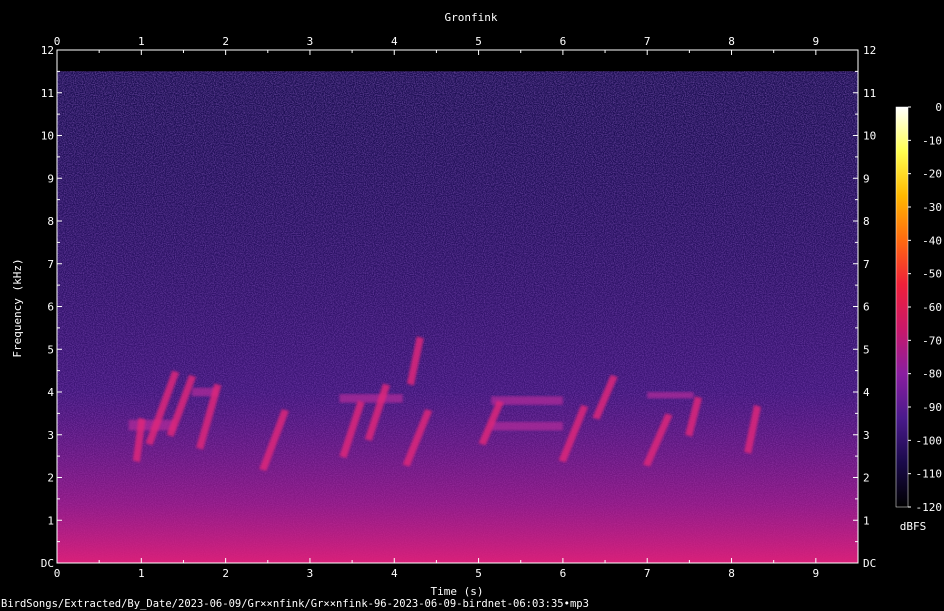 The image size is (944, 611). Describe the element at coordinates (310, 41) in the screenshot. I see `x-tick-label-top-3: 3` at that location.